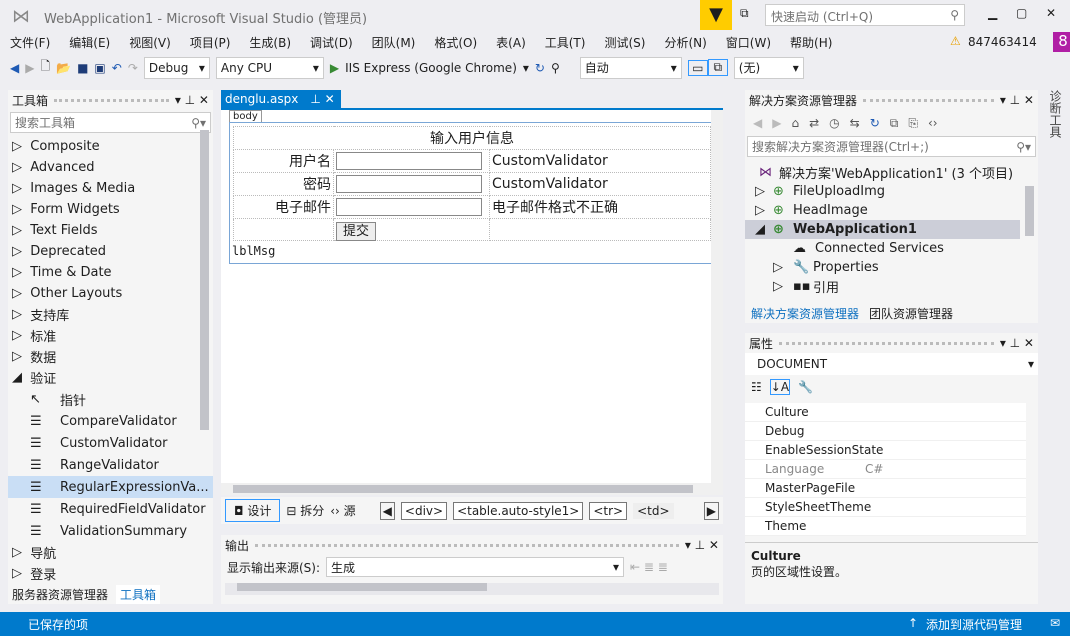 Image resolution: width=1070 pixels, height=636 pixels. I want to click on menu-build: 生成(B), so click(270, 42).